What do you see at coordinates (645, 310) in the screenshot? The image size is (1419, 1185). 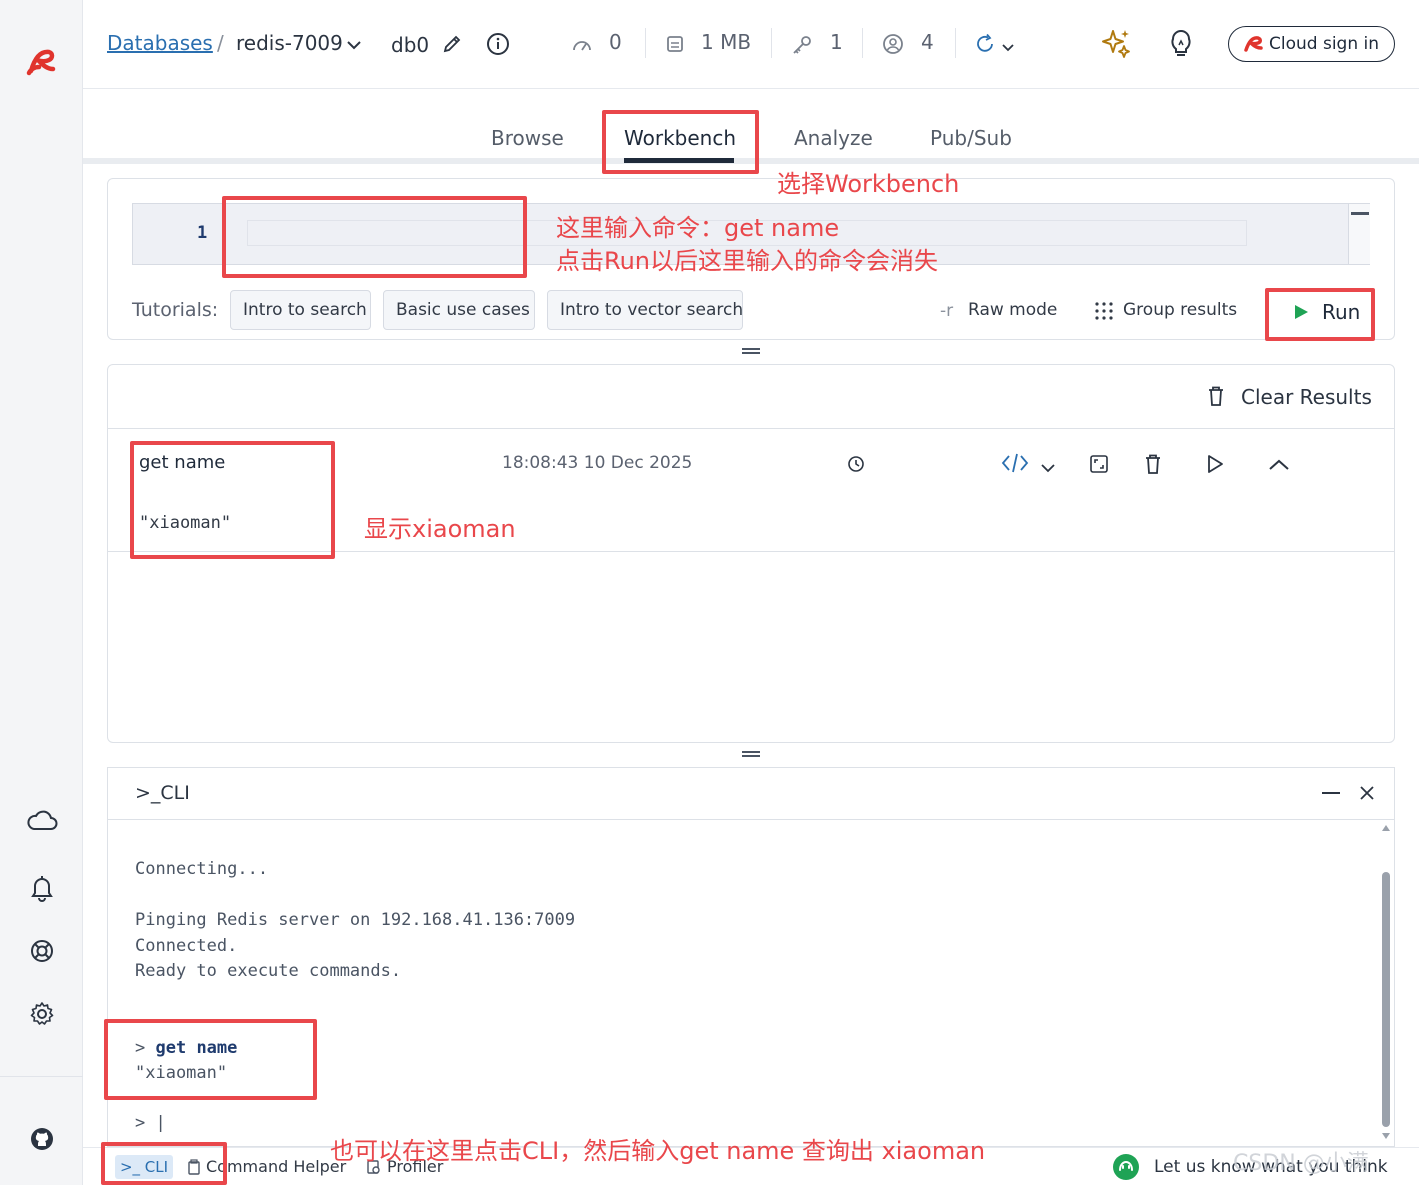 I see `tutorial-intro-to-vector-search-button: Intro to vector search` at bounding box center [645, 310].